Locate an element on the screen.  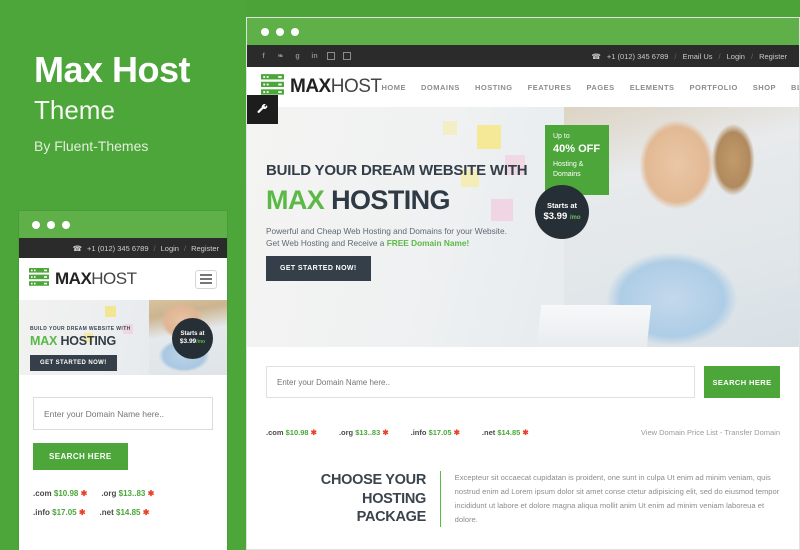
nav-item-blog: BLOG is located at coordinates (795, 87).